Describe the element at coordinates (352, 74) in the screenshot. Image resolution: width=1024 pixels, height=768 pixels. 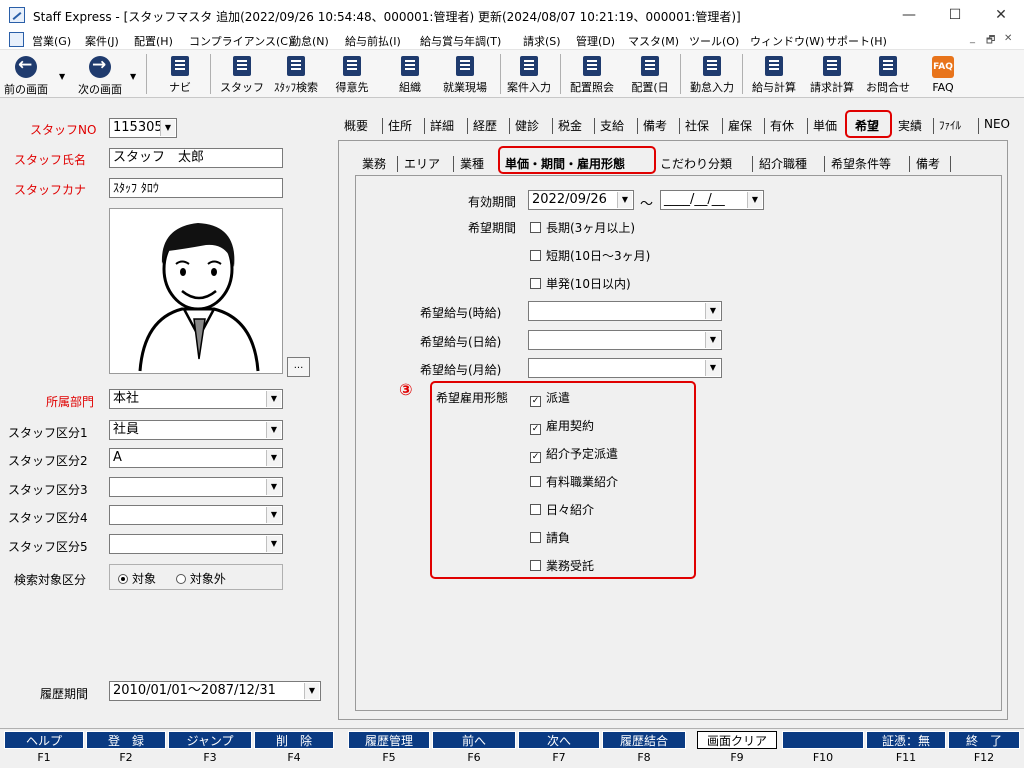
I see `client-button: 得意先` at that location.